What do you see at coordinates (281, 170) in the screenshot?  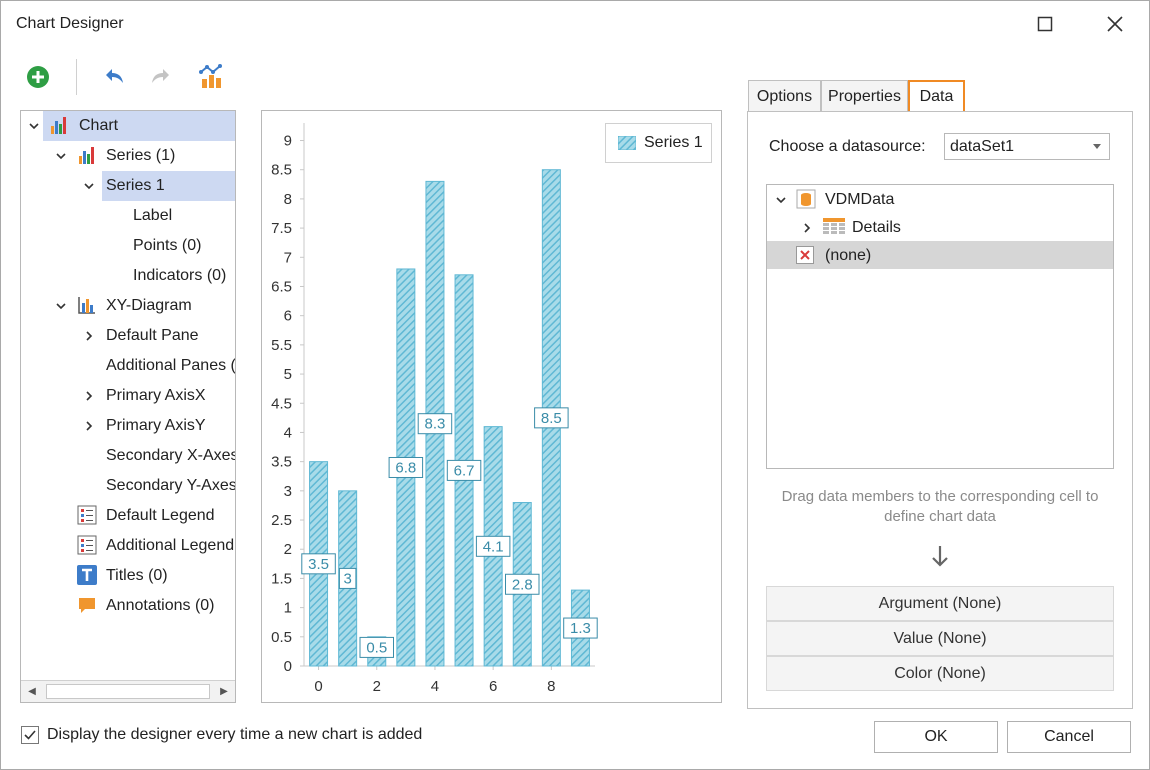 I see `y-tick-label: 8.5` at bounding box center [281, 170].